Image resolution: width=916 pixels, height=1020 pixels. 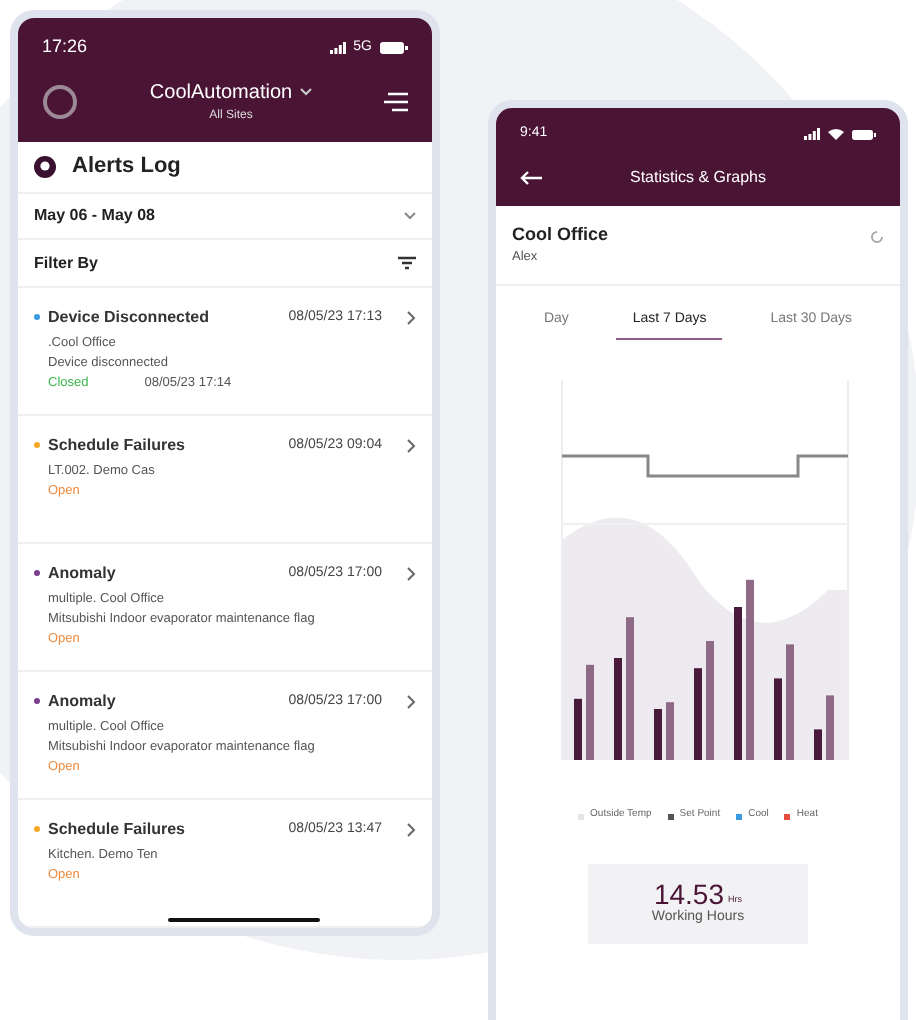 What do you see at coordinates (126, 166) in the screenshot?
I see `page-title: Alerts Log` at bounding box center [126, 166].